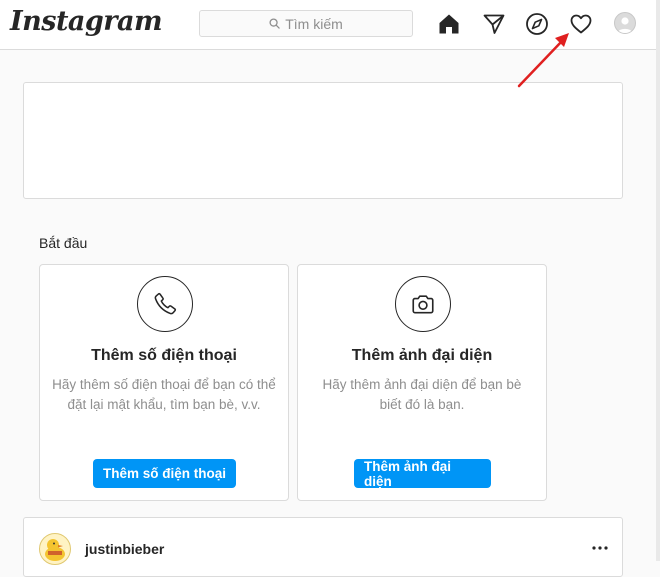 This screenshot has width=660, height=577. Describe the element at coordinates (124, 549) in the screenshot. I see `post-username: justinbieber` at that location.